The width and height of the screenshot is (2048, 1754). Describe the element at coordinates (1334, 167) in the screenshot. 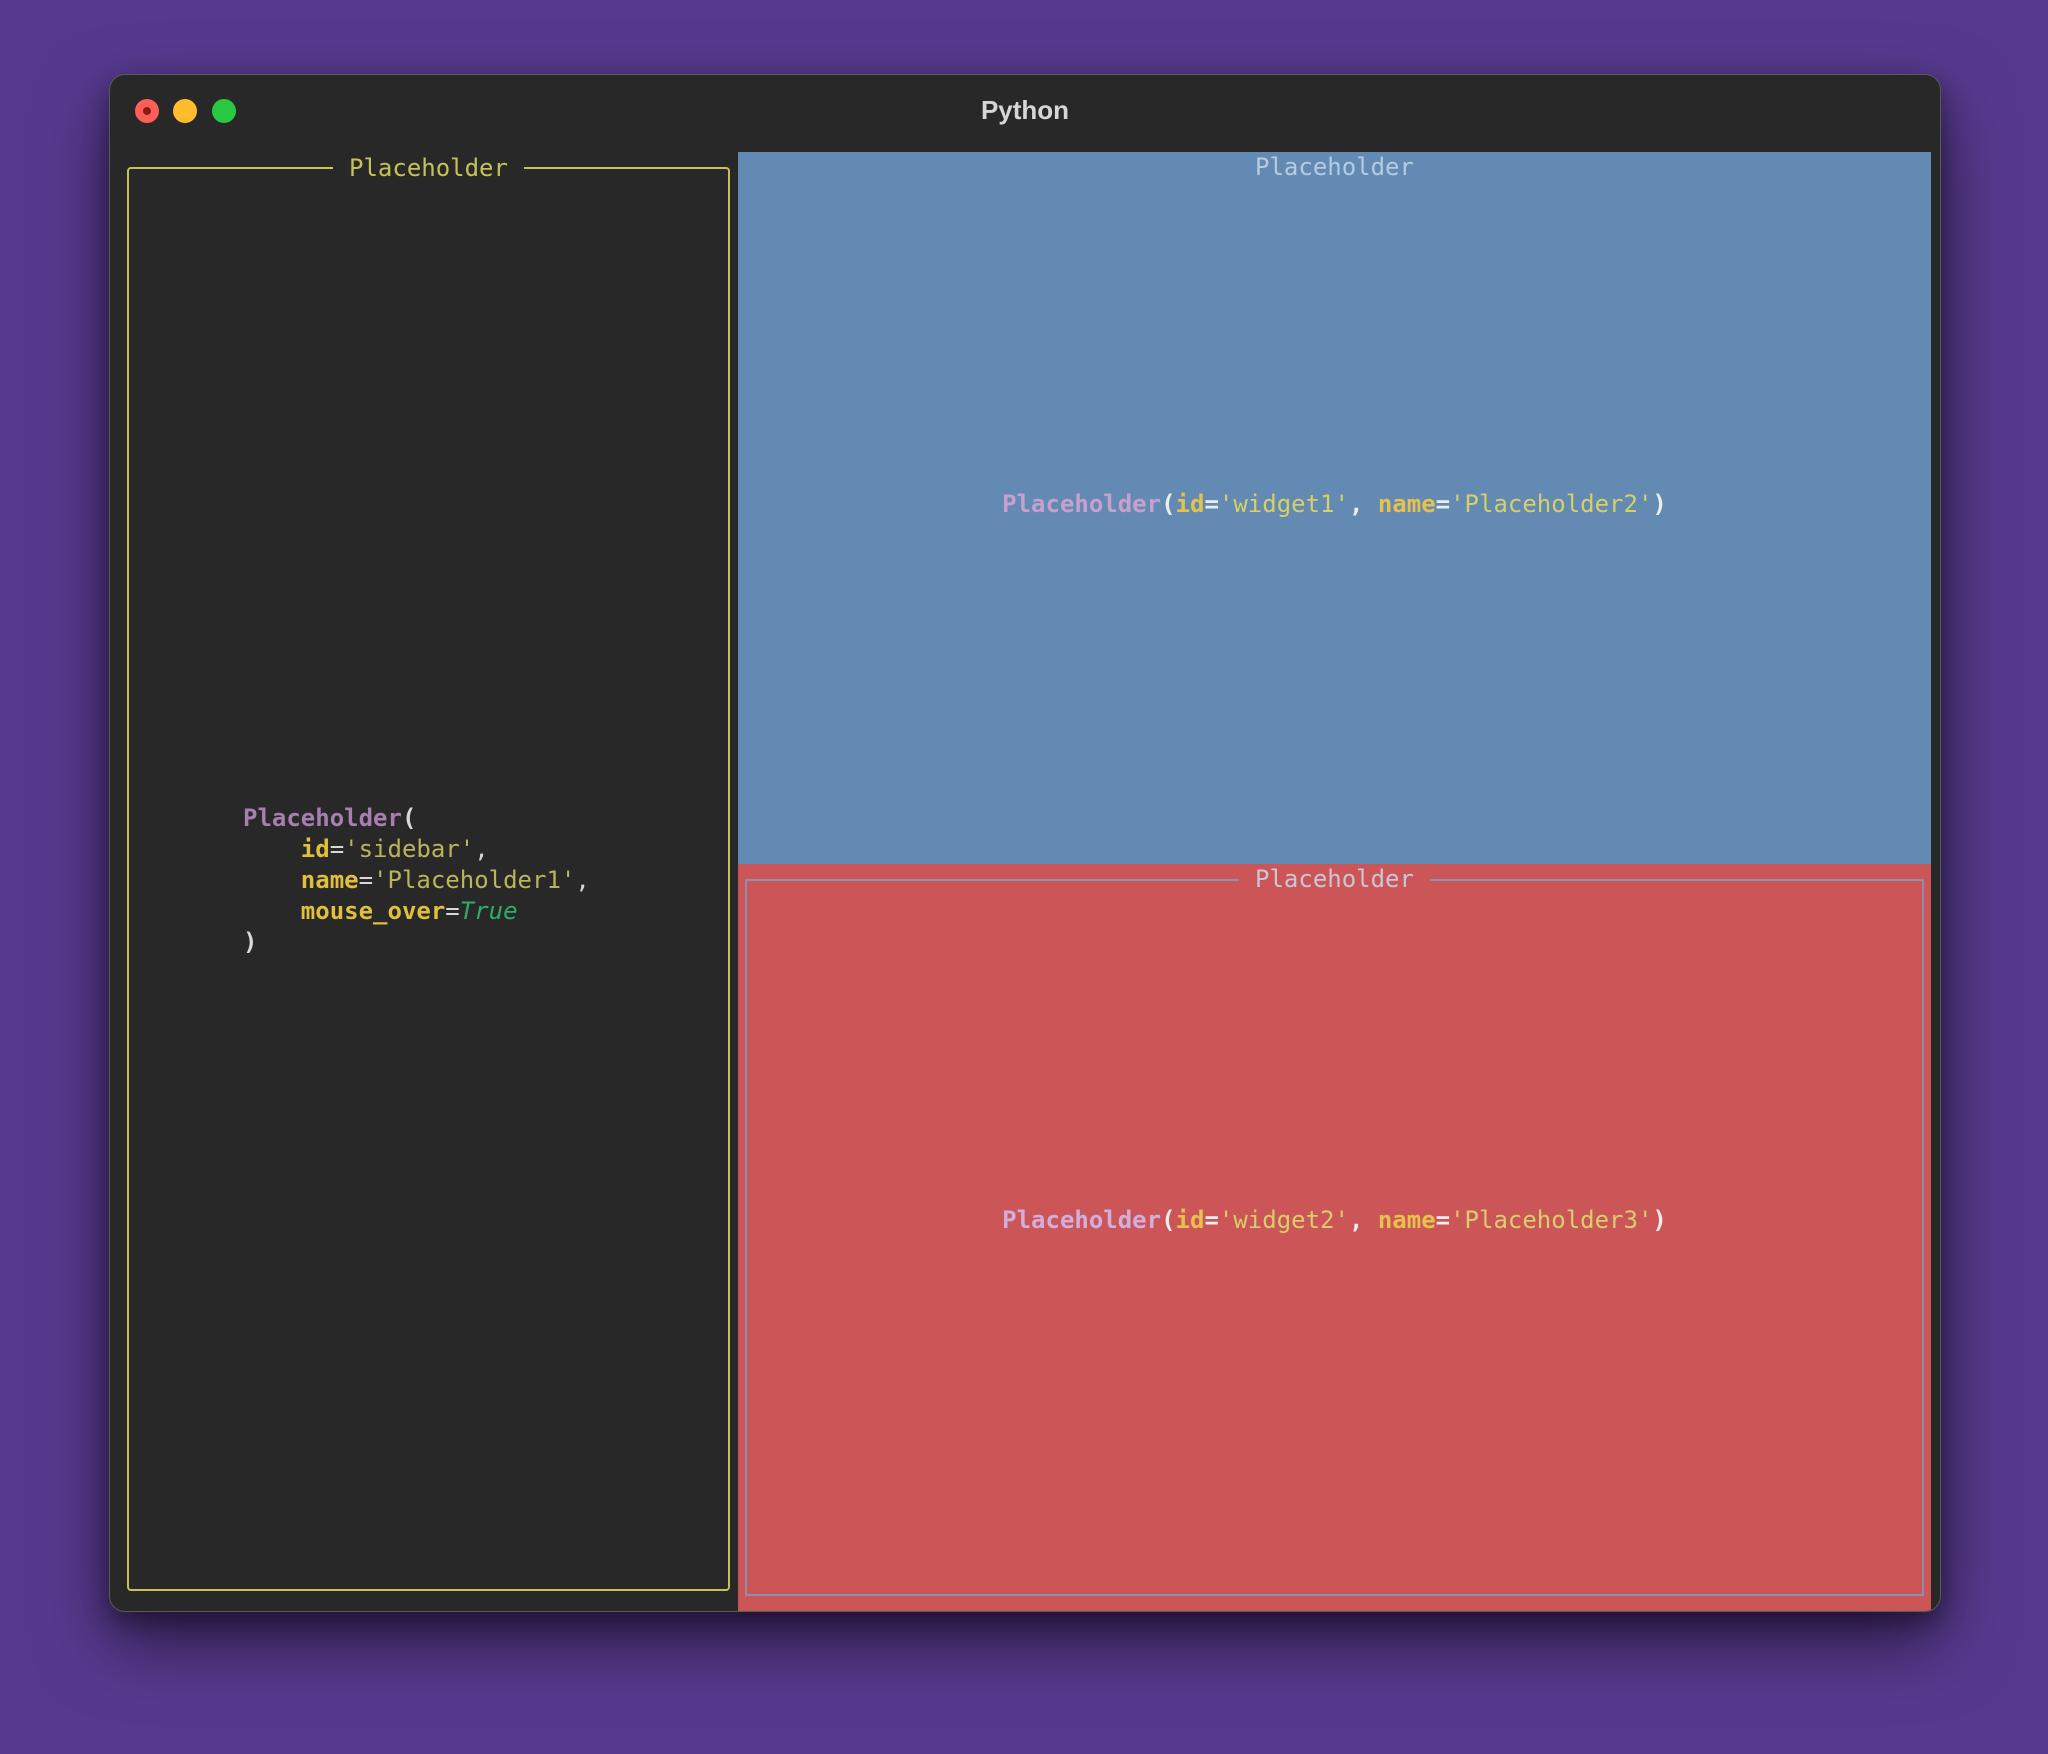

I see `widget1-title: Placeholder` at that location.